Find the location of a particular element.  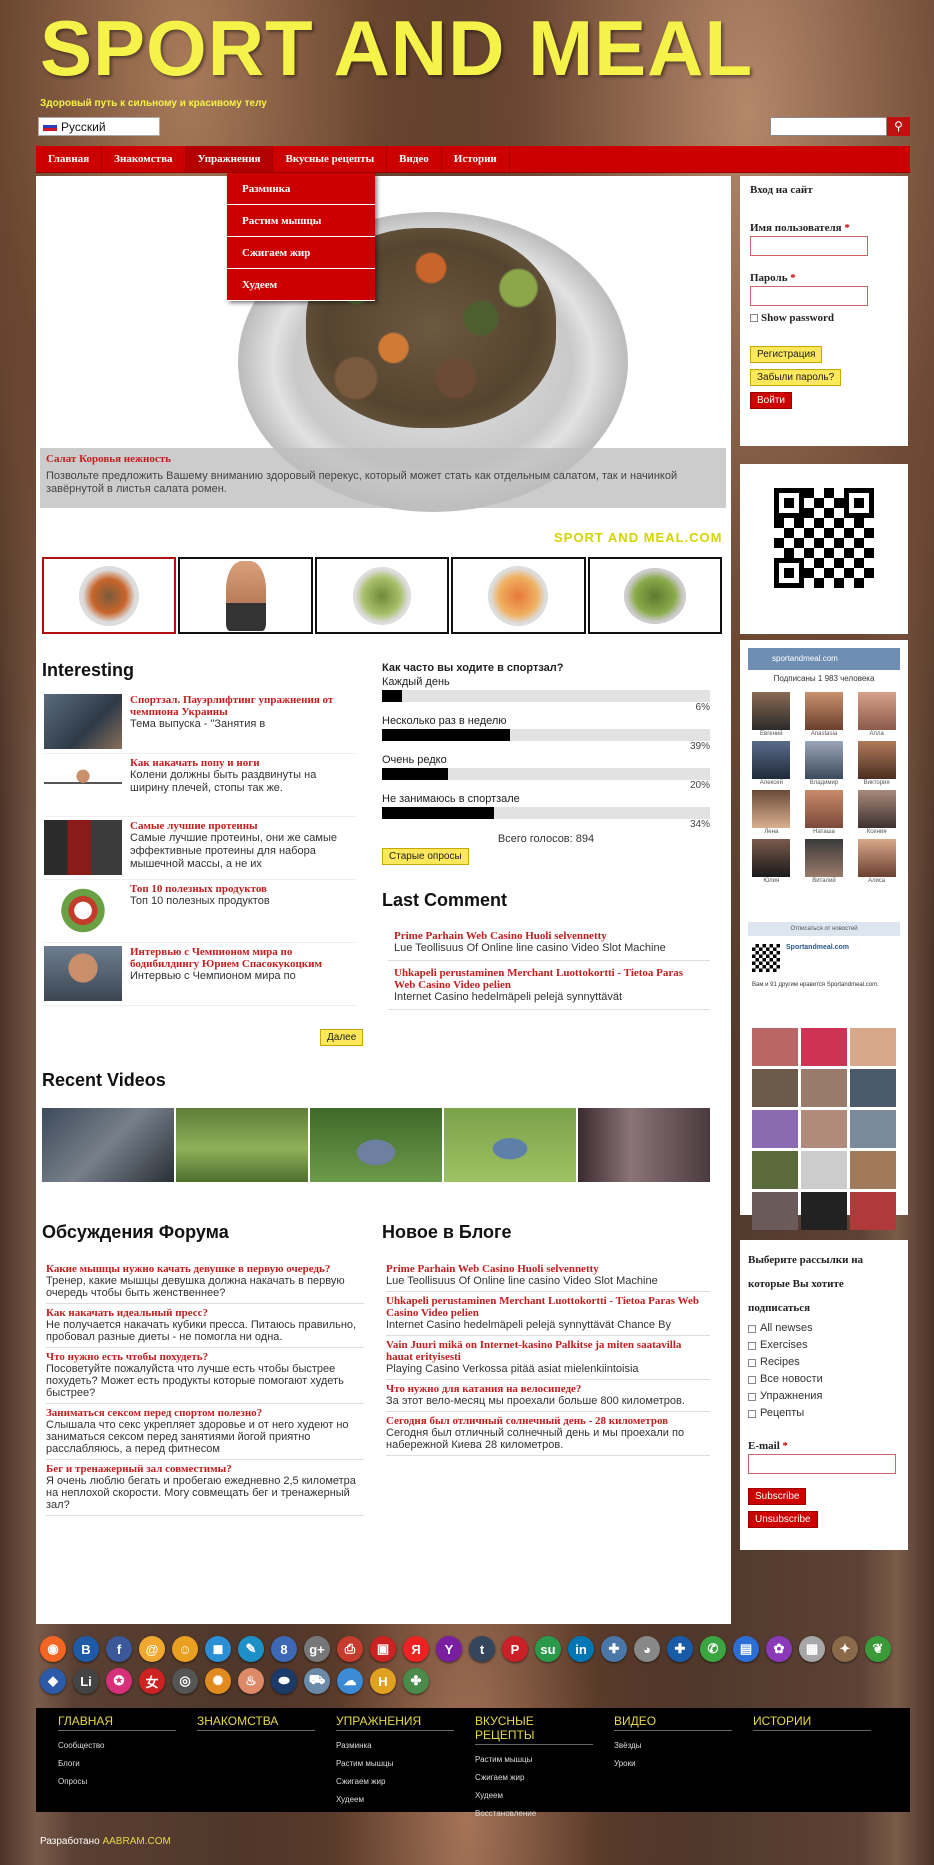

cake-icon: ♨ is located at coordinates (251, 1681).